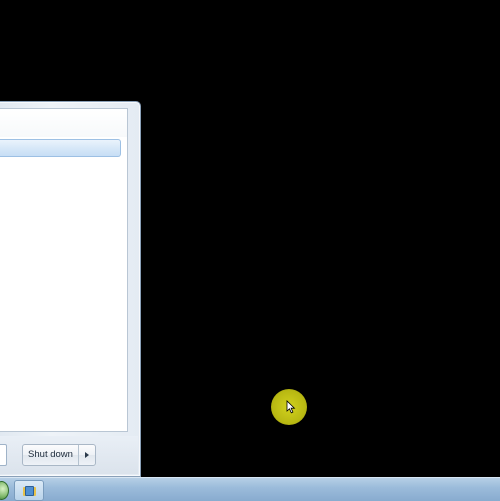  I want to click on highlighted-program-item, so click(60, 148).